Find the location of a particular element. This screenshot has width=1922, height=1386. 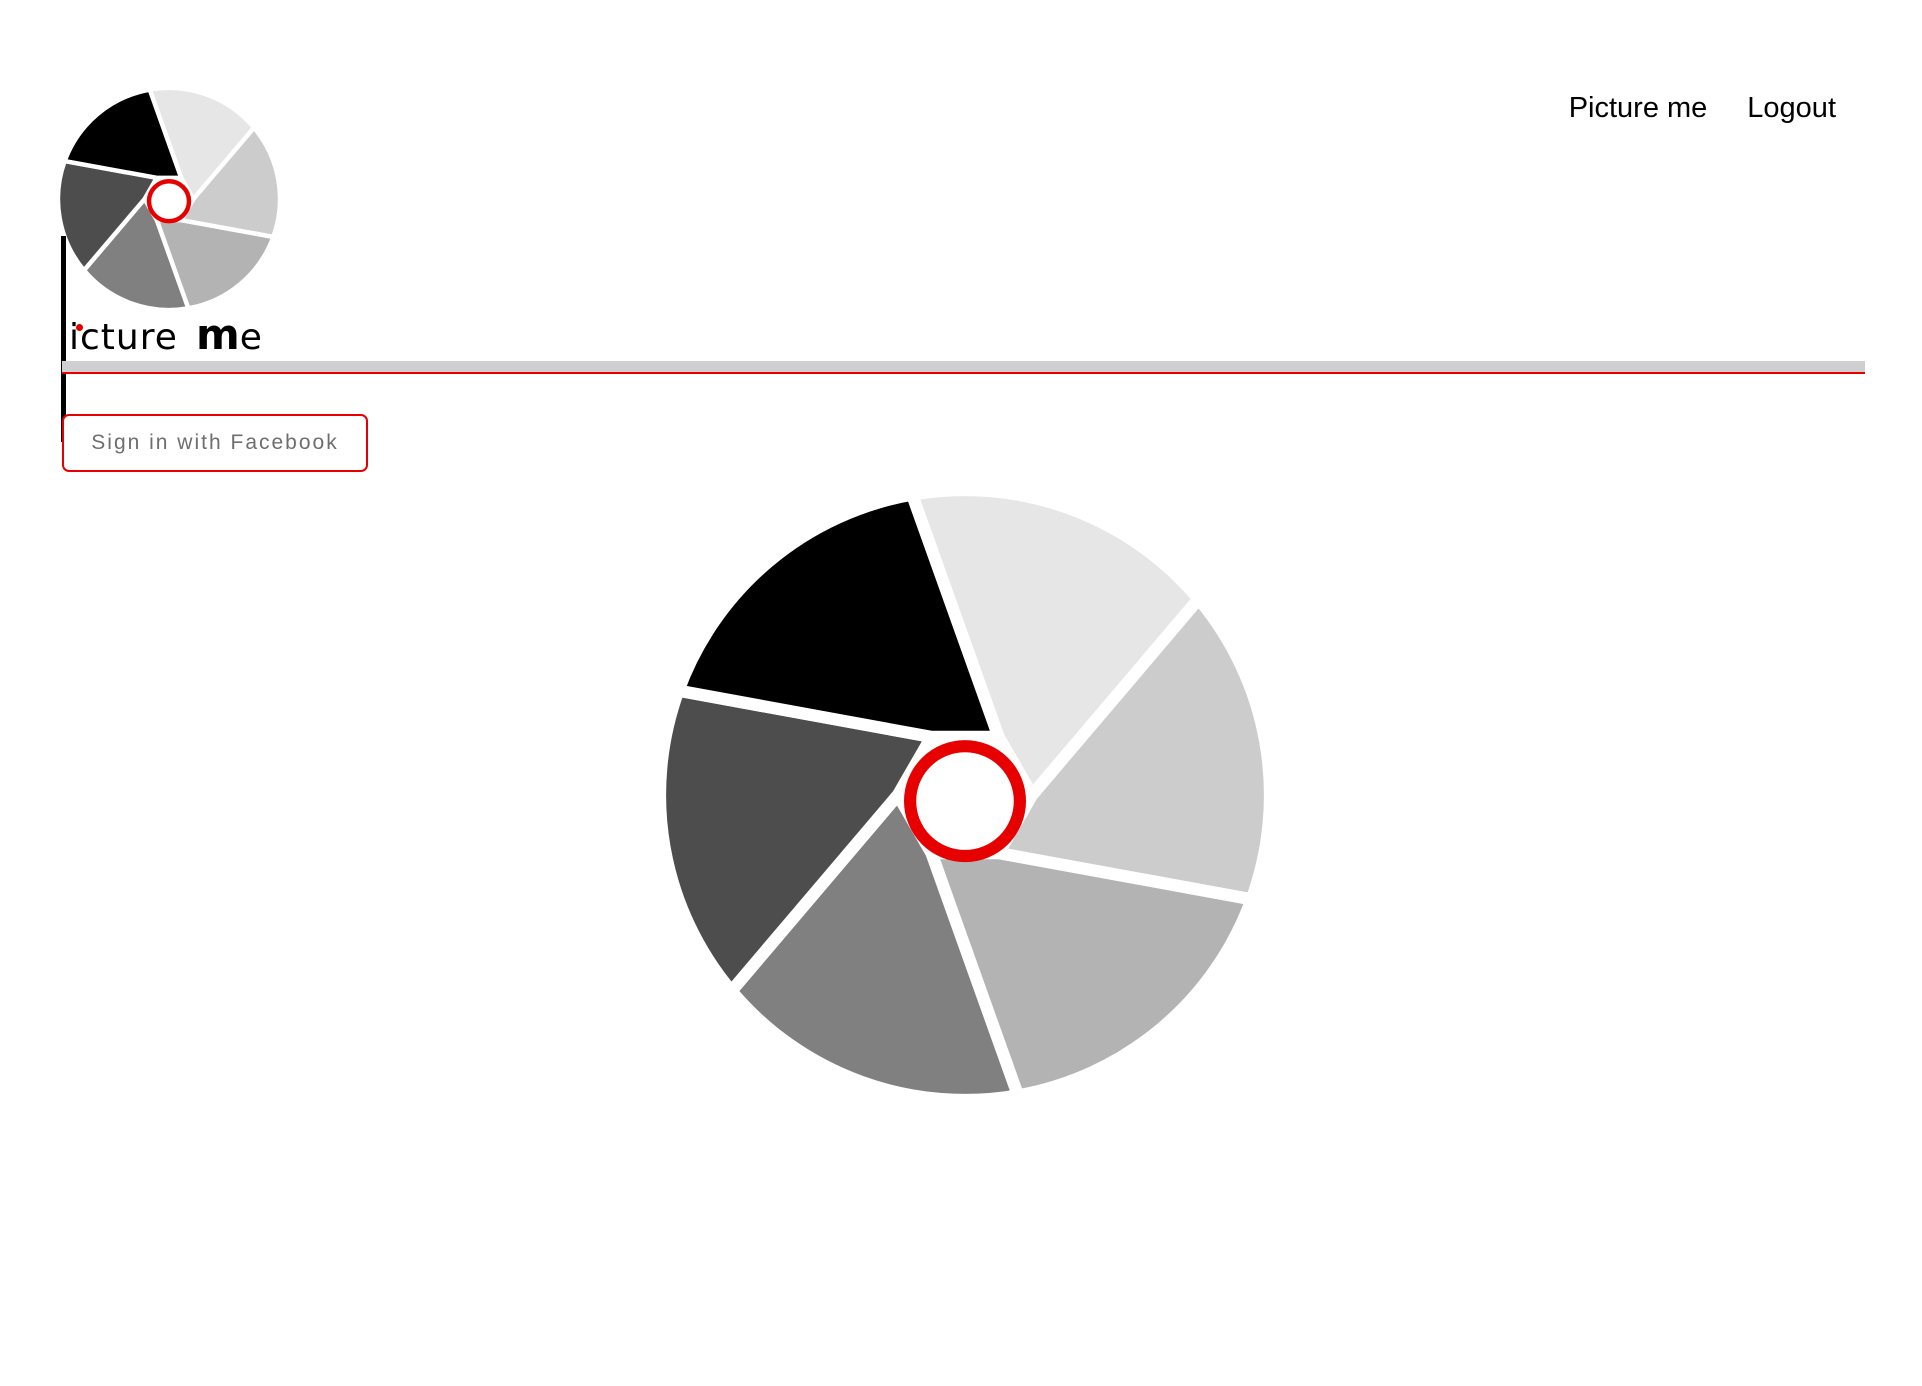

camera-aperture-icon is located at coordinates (965, 795).